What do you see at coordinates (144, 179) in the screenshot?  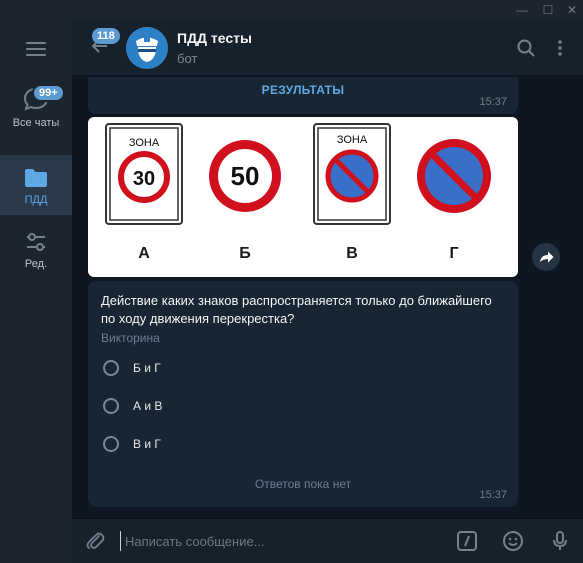 I see `sign-a-speed-text: 30` at bounding box center [144, 179].